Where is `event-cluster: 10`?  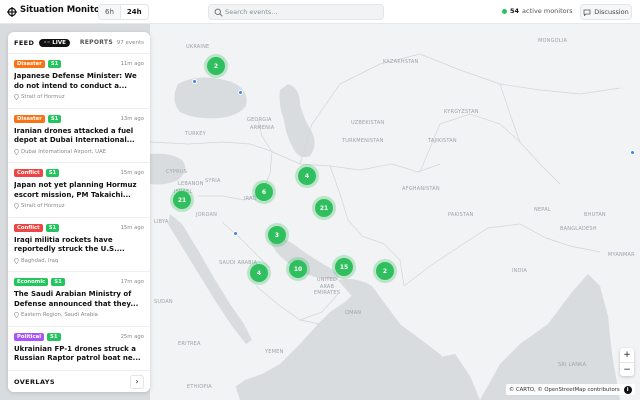 event-cluster: 10 is located at coordinates (298, 269).